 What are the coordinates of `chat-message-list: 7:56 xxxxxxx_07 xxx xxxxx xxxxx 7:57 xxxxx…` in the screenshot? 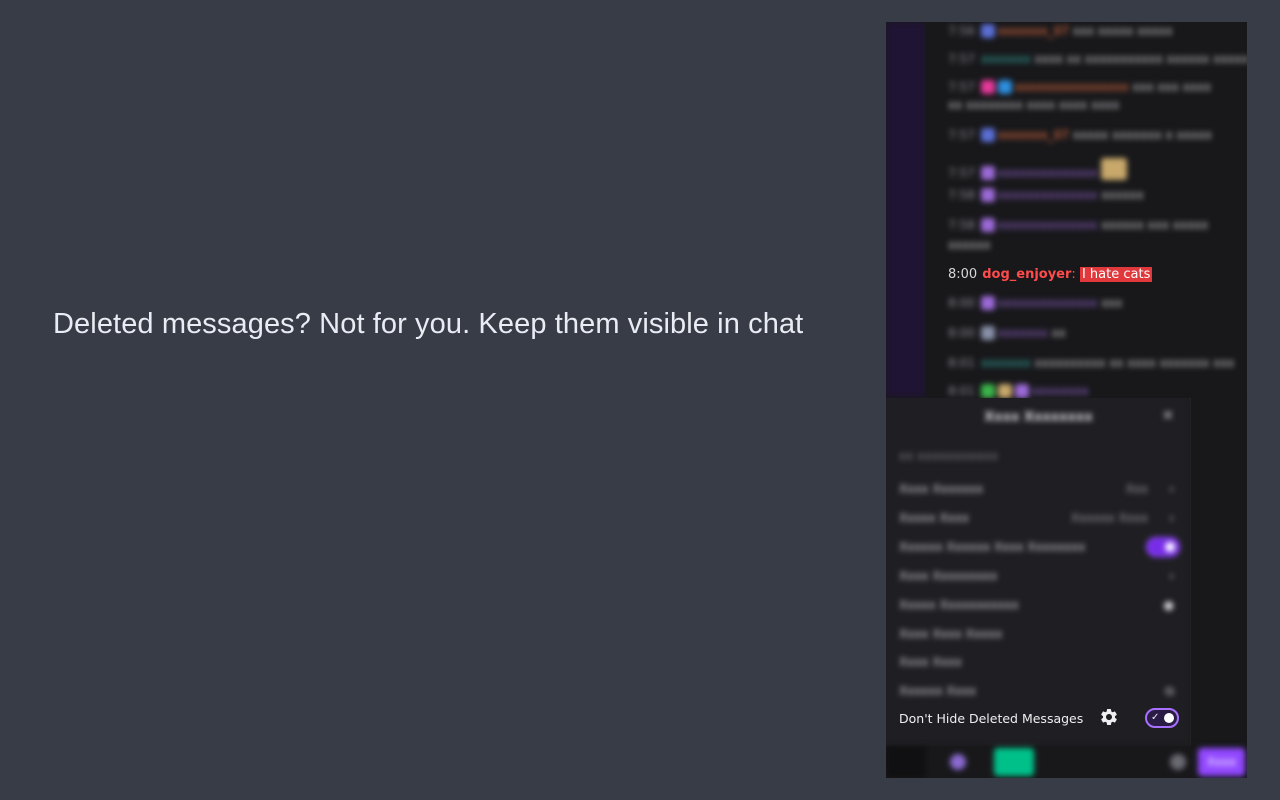 It's located at (1086, 210).